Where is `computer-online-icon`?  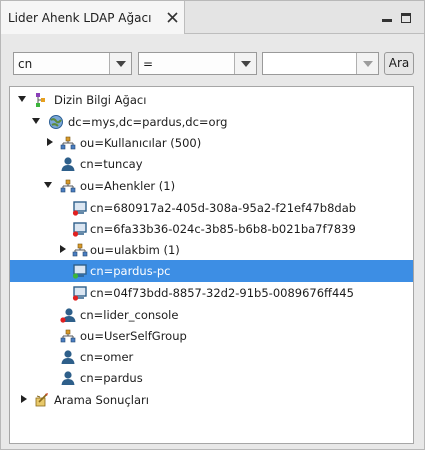
computer-online-icon is located at coordinates (79, 271).